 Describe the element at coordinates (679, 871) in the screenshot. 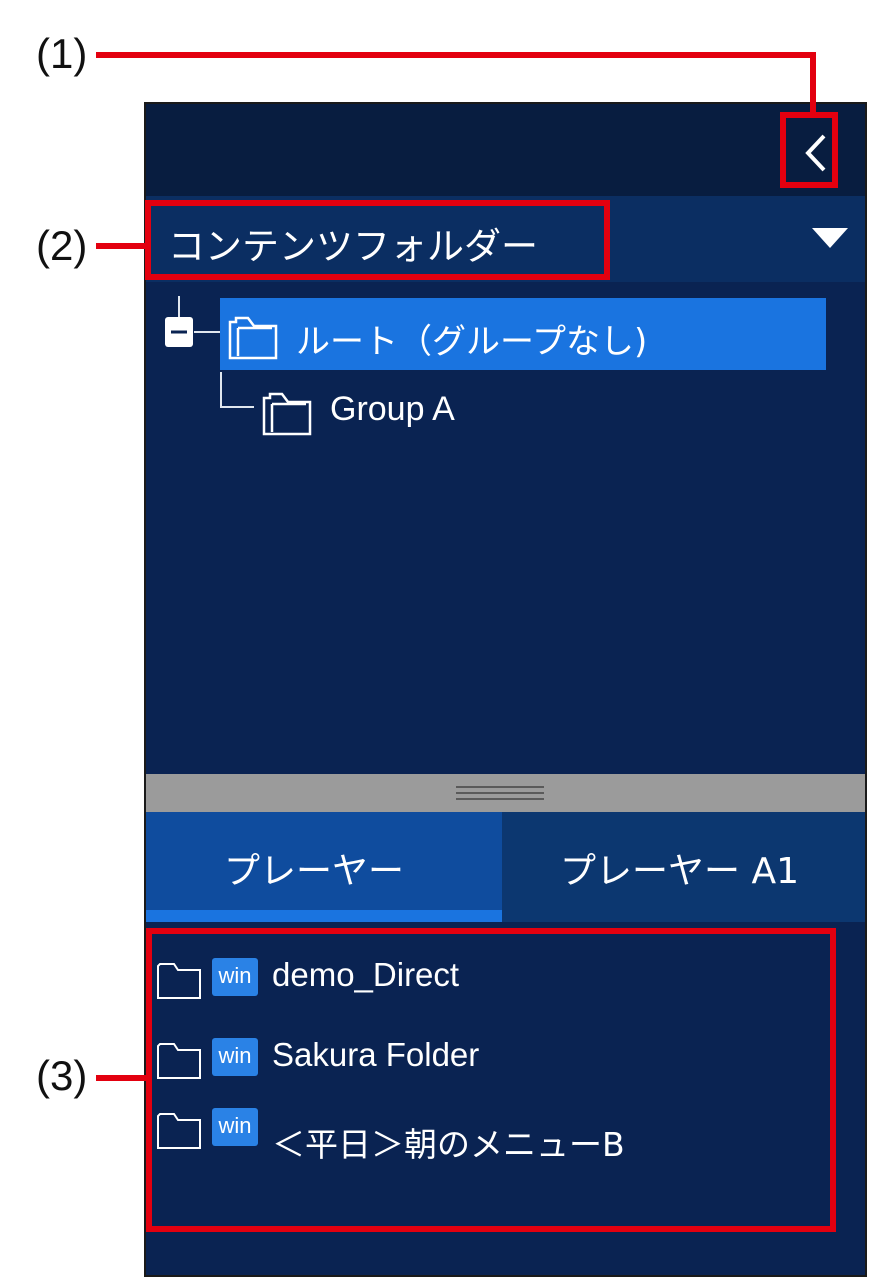

I see `tab-player-a1-label: プレーヤー A1` at that location.